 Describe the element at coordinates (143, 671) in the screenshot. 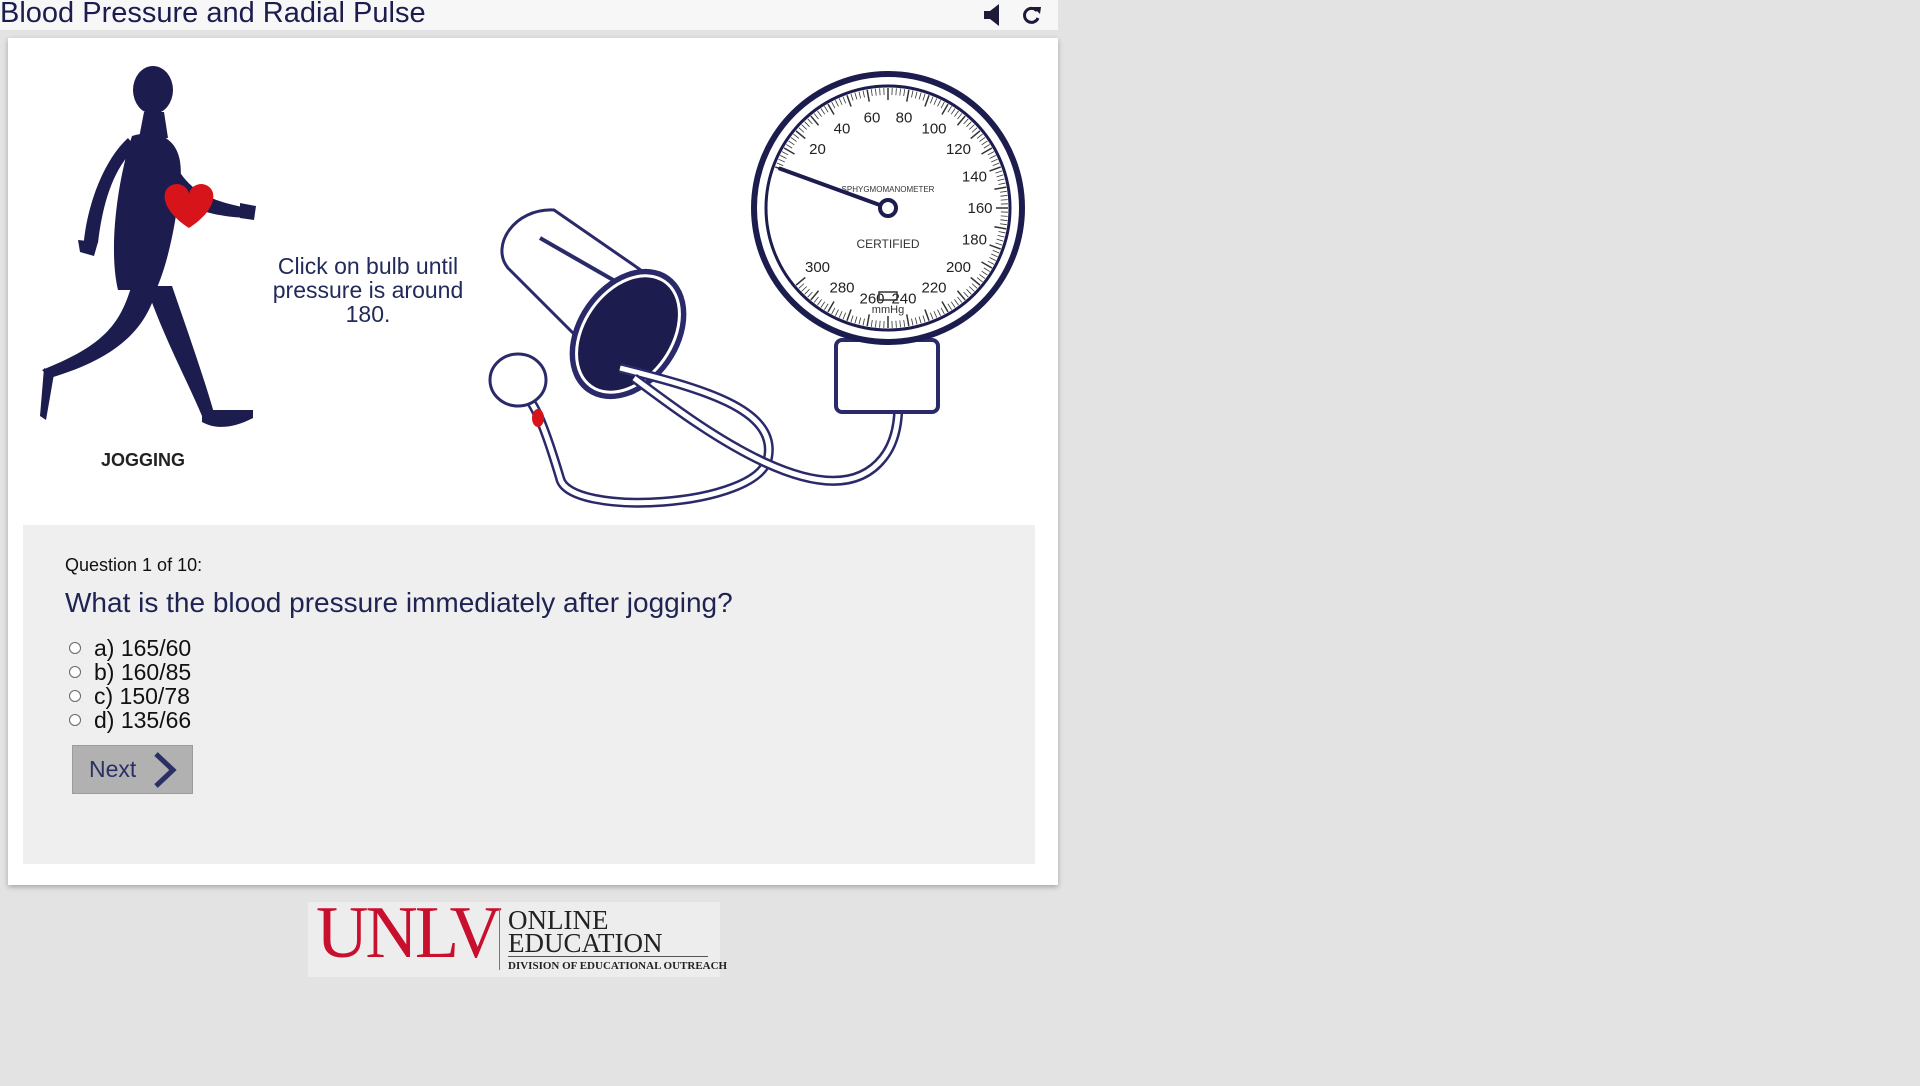

I see `answer-label: b) 160/85` at that location.